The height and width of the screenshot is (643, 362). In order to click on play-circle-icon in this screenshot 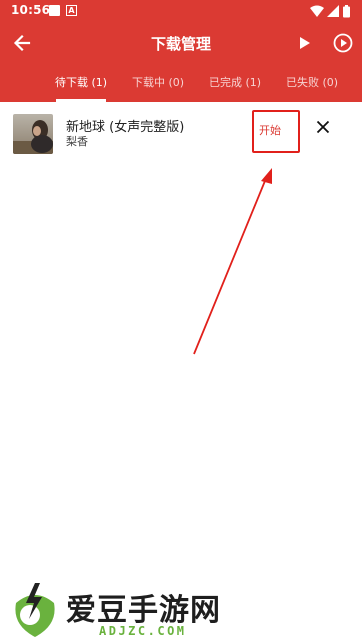, I will do `click(343, 43)`.